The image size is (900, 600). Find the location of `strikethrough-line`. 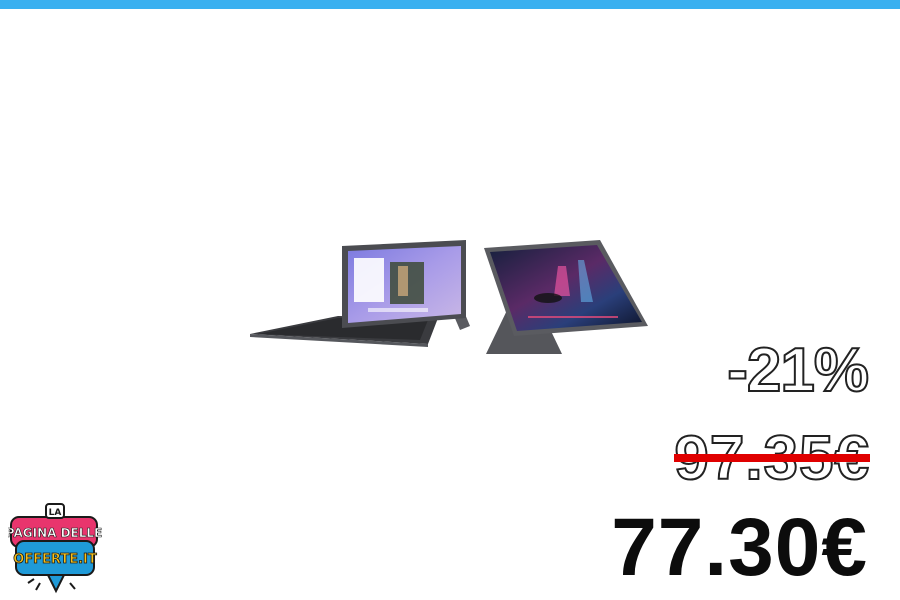

strikethrough-line is located at coordinates (772, 458).